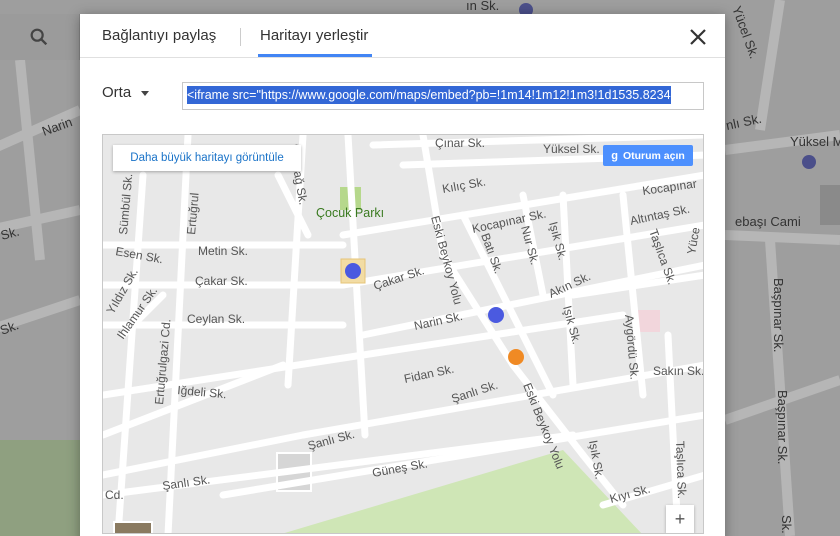  I want to click on tab-embed-map: Haritayı yerleştir, so click(314, 35).